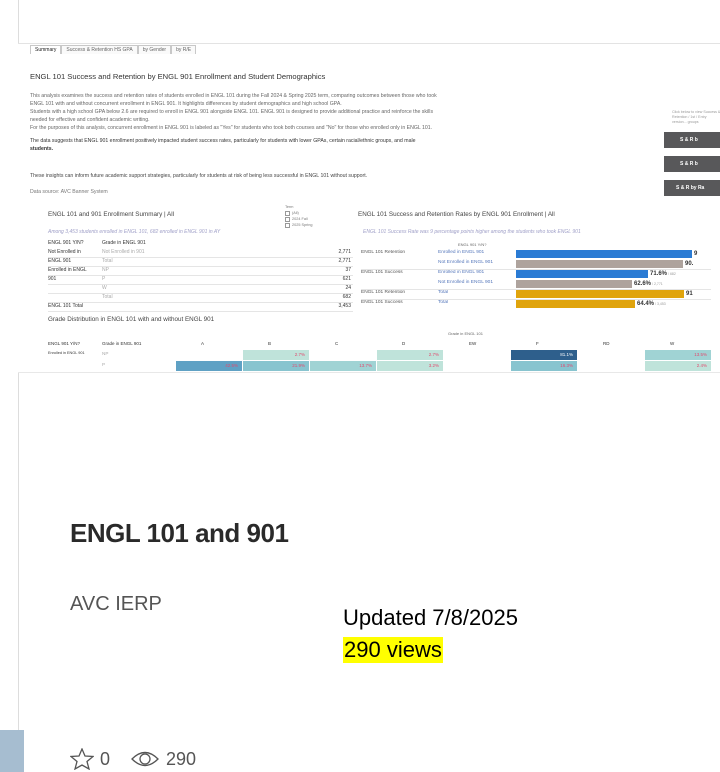  What do you see at coordinates (122, 343) in the screenshot?
I see `grade-col-901: Grade in ENGL 901` at bounding box center [122, 343].